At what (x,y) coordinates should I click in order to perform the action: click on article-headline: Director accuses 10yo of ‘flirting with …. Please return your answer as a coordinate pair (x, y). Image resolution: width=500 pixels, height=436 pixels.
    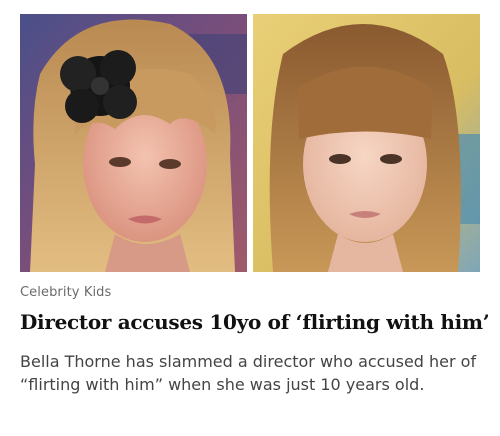
    Looking at the image, I should click on (255, 322).